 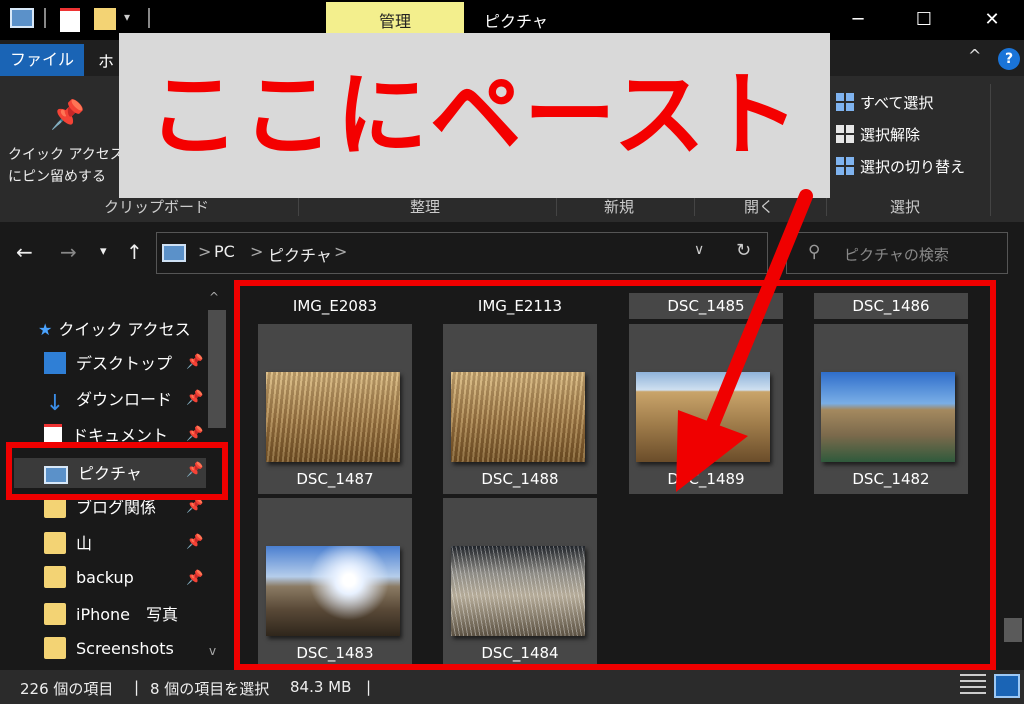 What do you see at coordinates (973, 686) in the screenshot?
I see `details-view-icon` at bounding box center [973, 686].